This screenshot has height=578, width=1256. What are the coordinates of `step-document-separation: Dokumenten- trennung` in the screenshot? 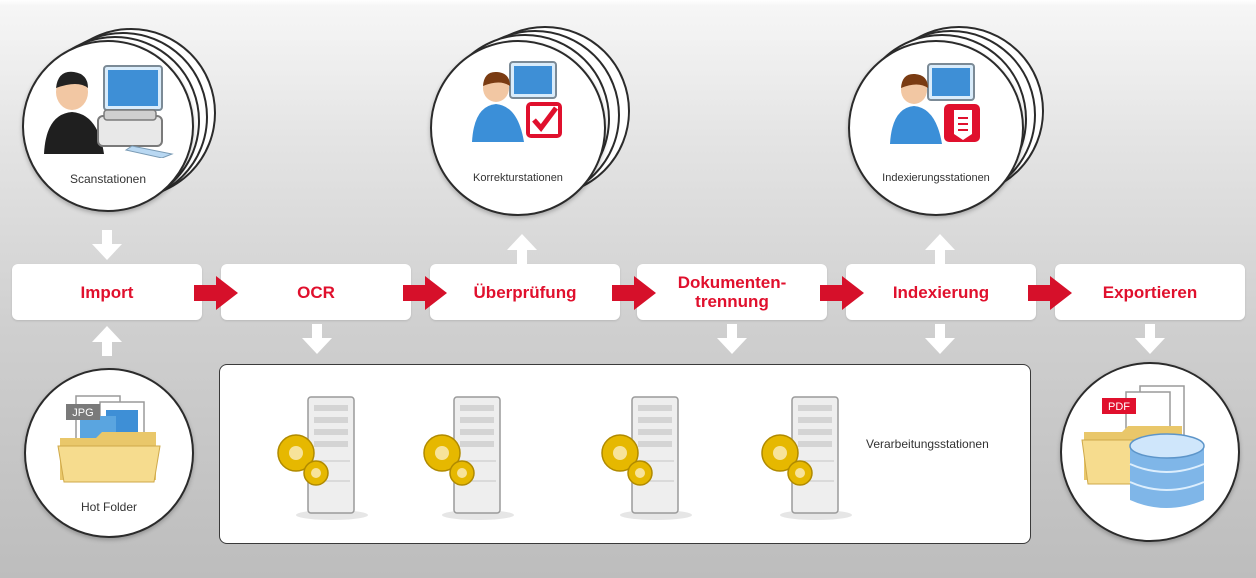 It's located at (732, 292).